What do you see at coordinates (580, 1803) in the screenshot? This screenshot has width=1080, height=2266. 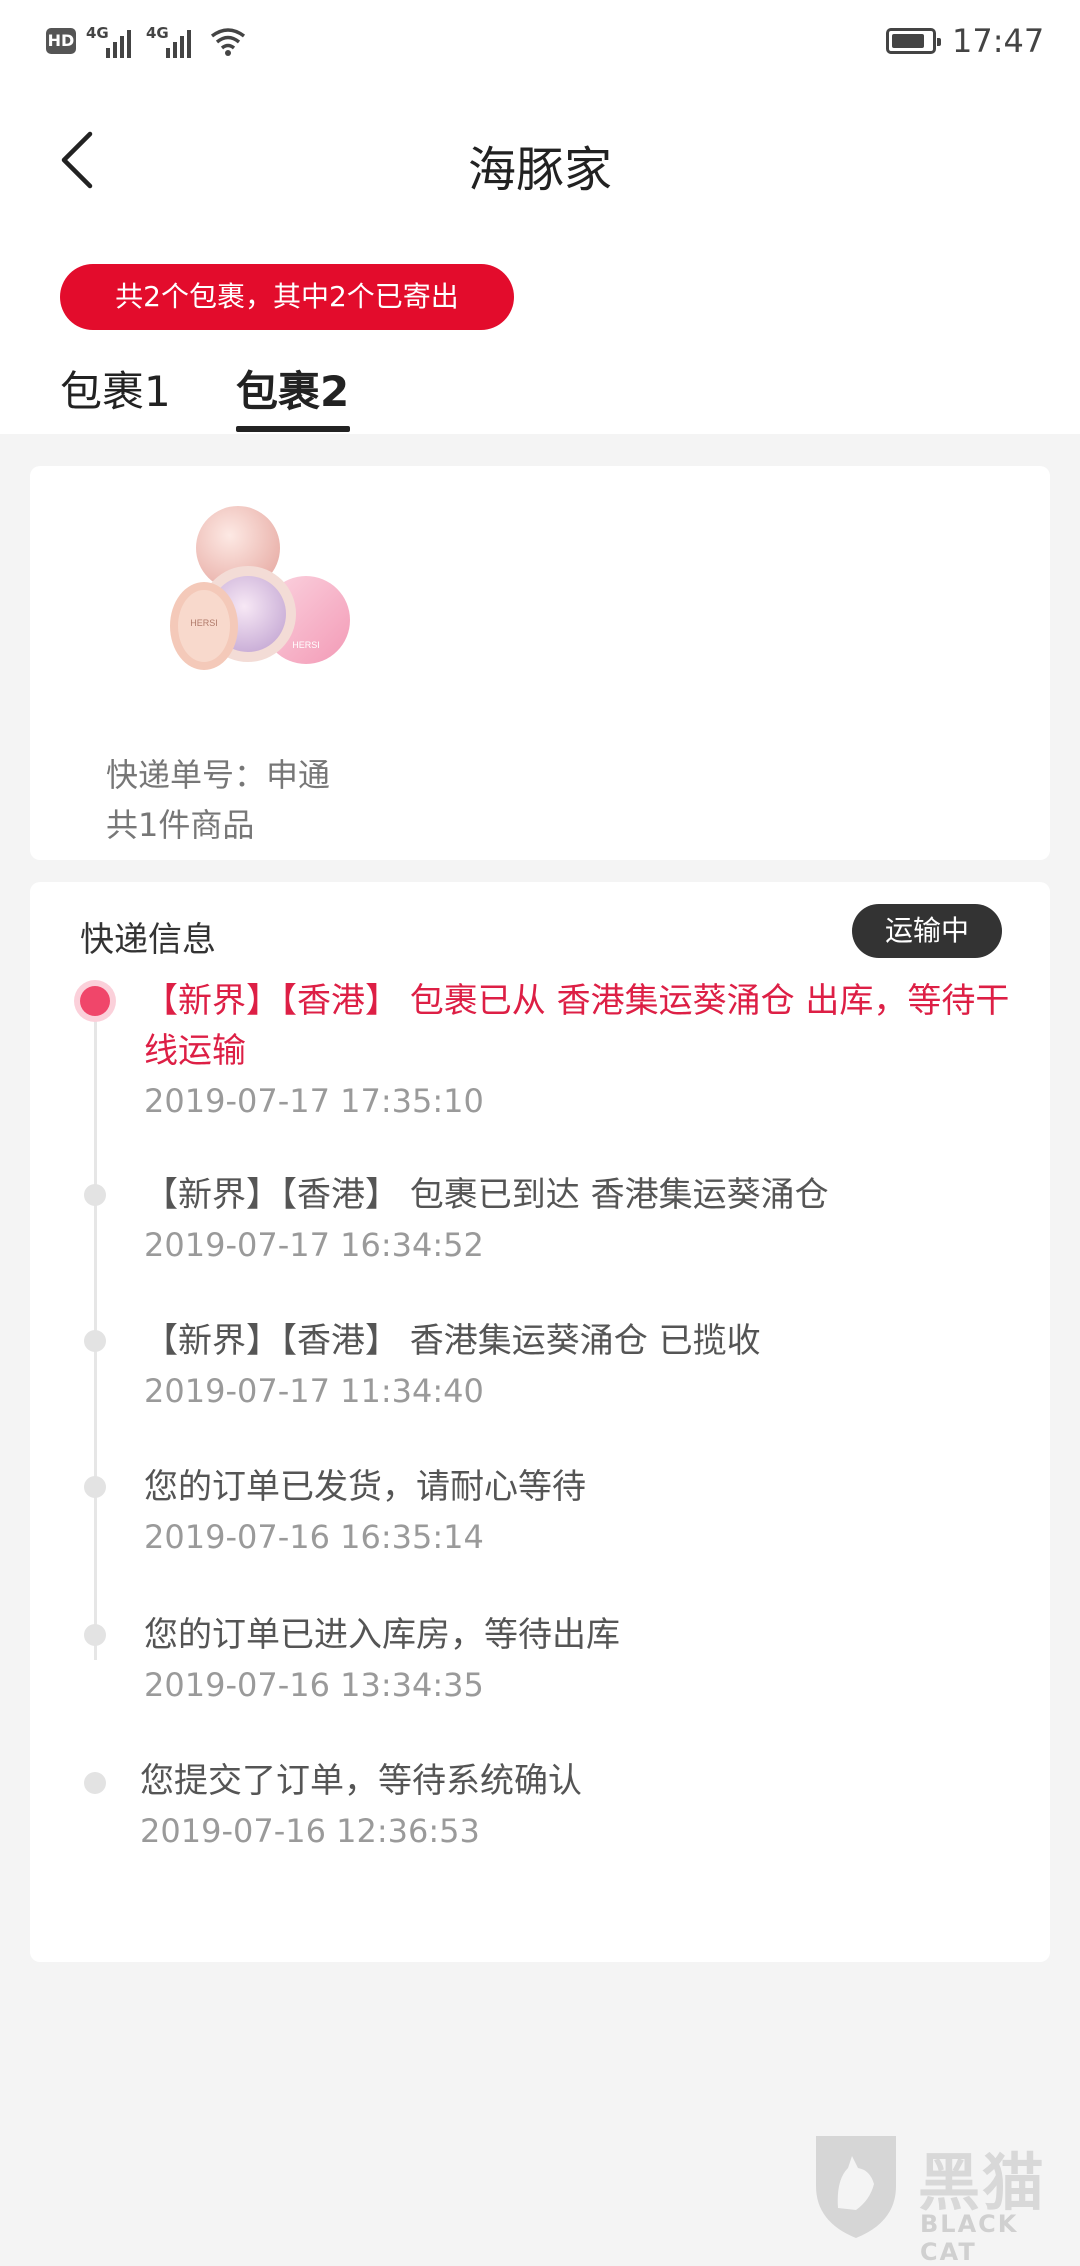 I see `tracking-event: 您提交了订单，等待系统确认 2019-07-16 12:36:53` at bounding box center [580, 1803].